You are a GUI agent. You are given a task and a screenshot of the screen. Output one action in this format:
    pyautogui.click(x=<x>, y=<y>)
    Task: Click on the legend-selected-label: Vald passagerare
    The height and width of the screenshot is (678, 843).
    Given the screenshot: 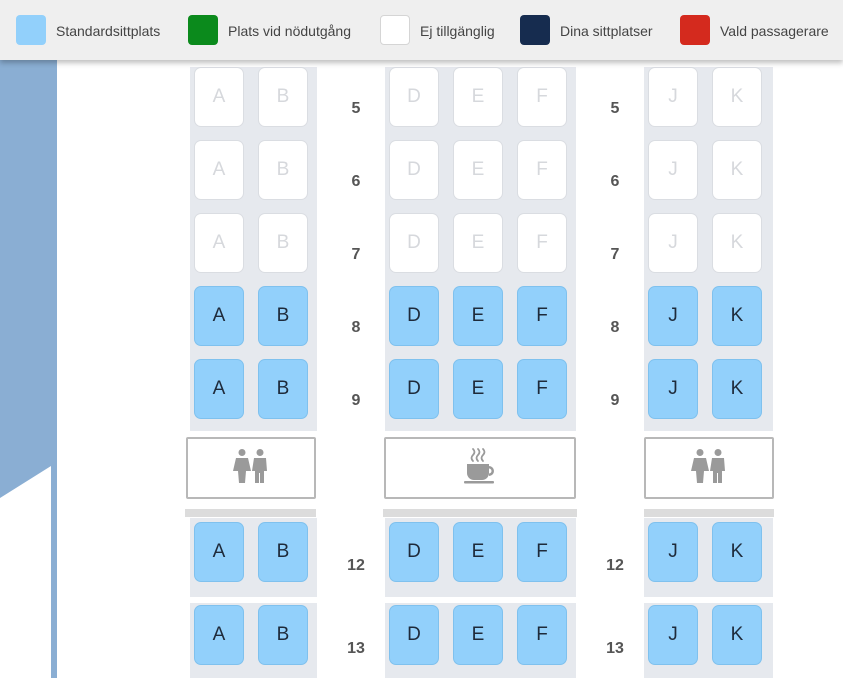 What is the action you would take?
    pyautogui.click(x=774, y=31)
    